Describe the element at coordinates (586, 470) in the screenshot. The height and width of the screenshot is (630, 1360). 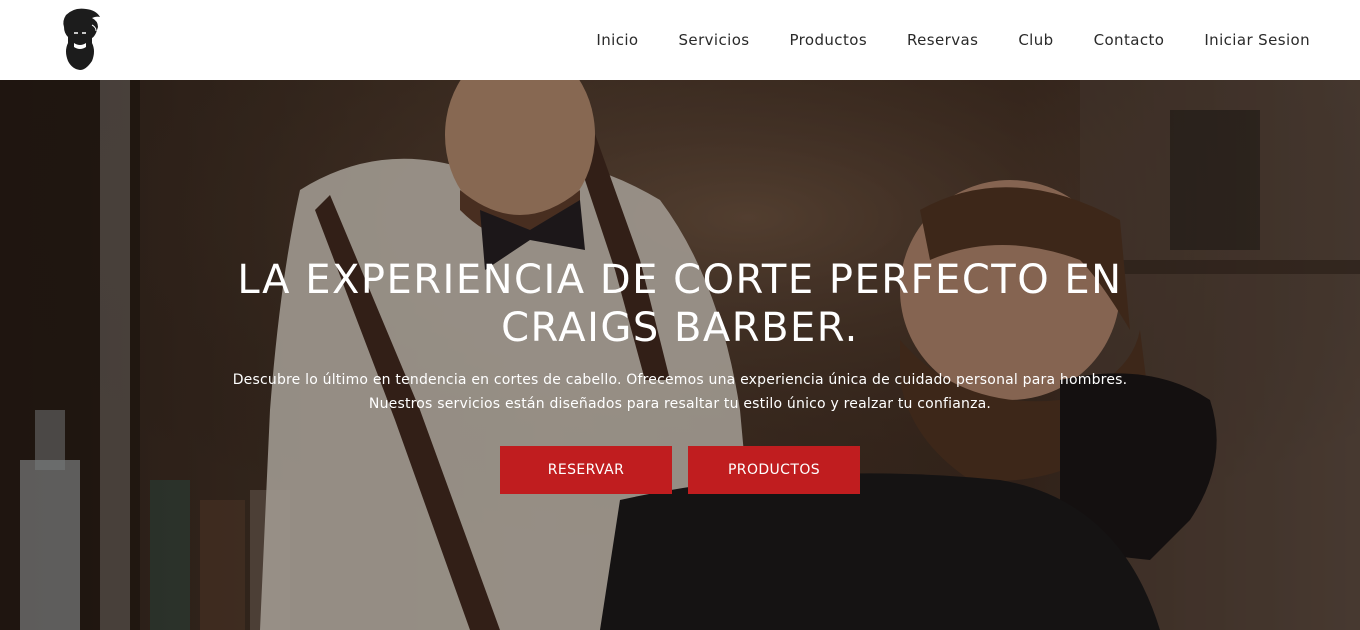
I see `reserve-button: RESERVAR` at that location.